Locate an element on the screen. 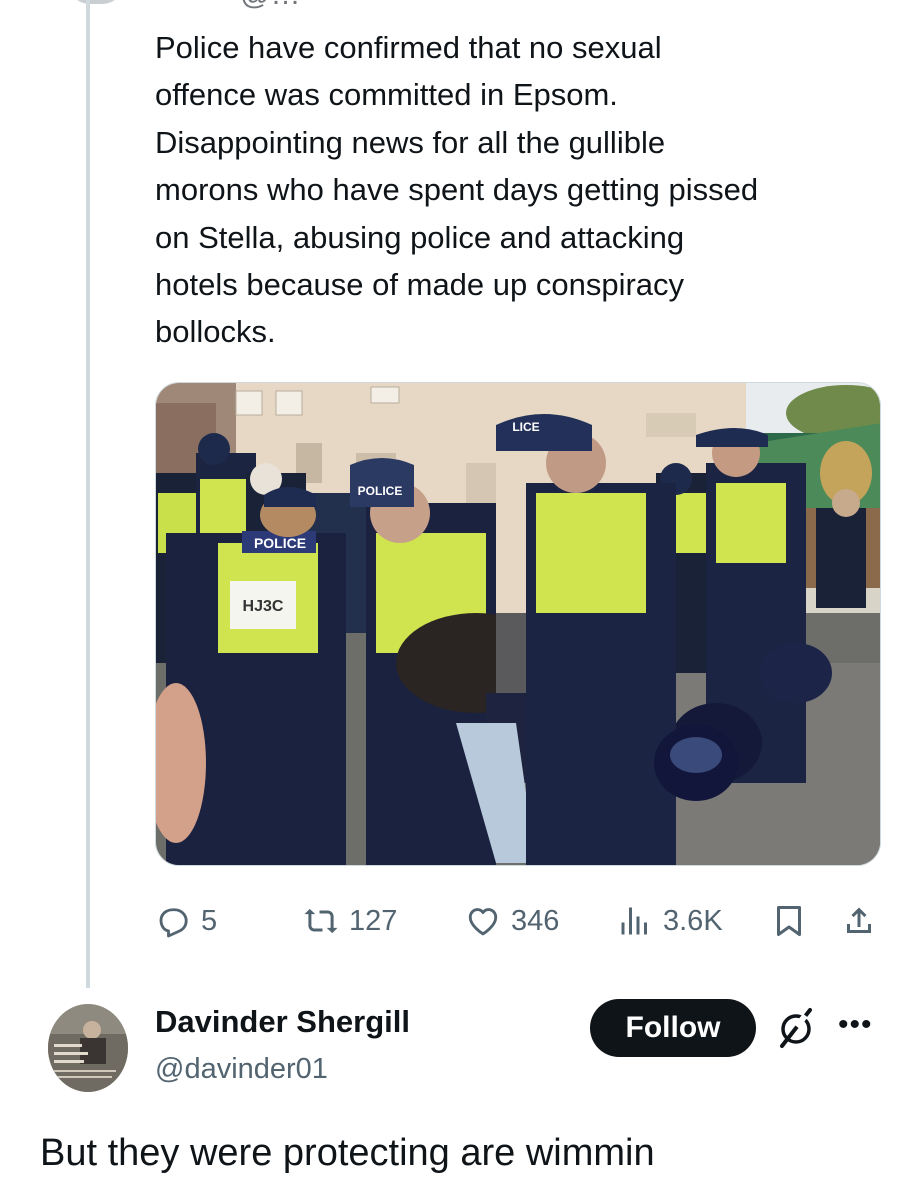 Image resolution: width=924 pixels, height=1200 pixels. bookmark-icon is located at coordinates (789, 921).